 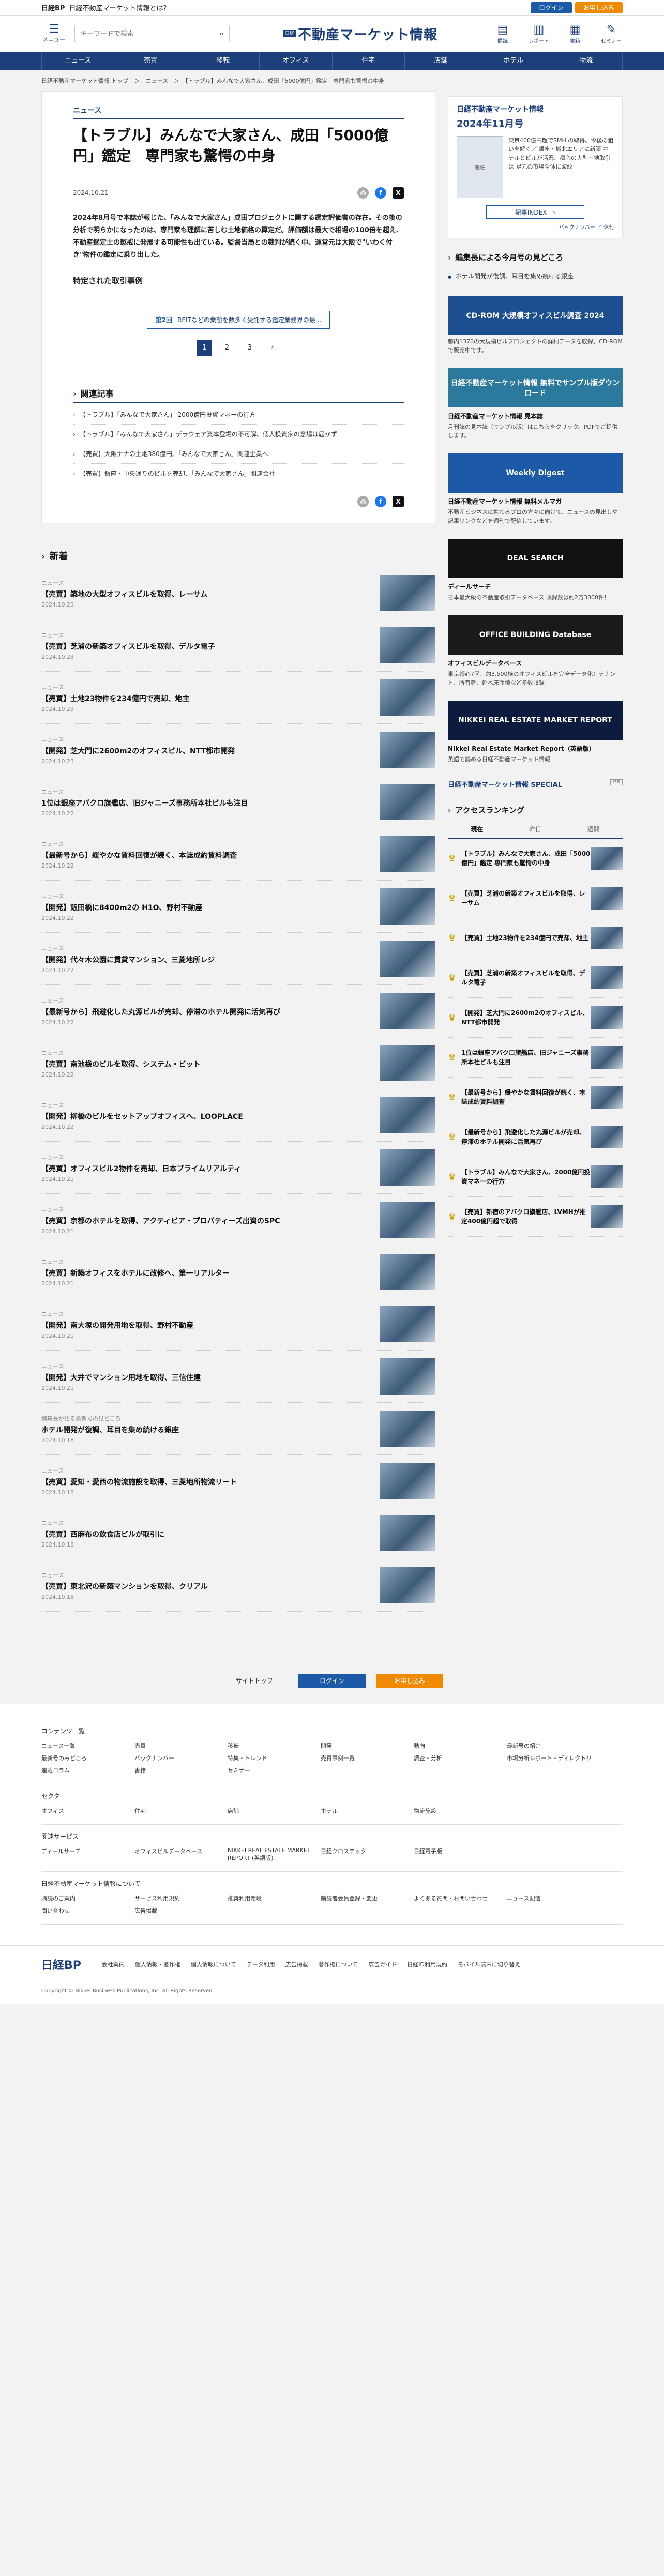 What do you see at coordinates (526, 977) in the screenshot?
I see `ranking-title: 【売買】芝浦の新築オフィスビルを取得、デルタ電子` at bounding box center [526, 977].